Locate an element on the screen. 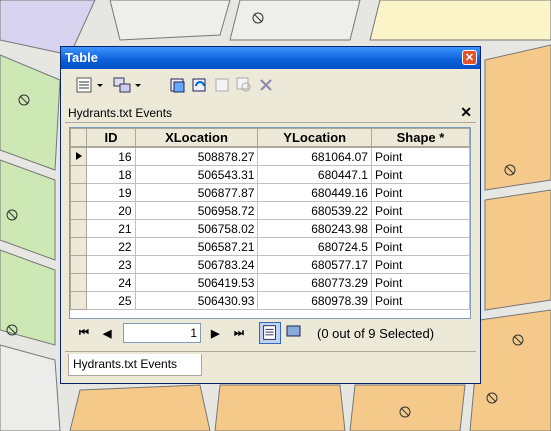  table-row: 23 506783.24 680577.17 Point is located at coordinates (270, 264).